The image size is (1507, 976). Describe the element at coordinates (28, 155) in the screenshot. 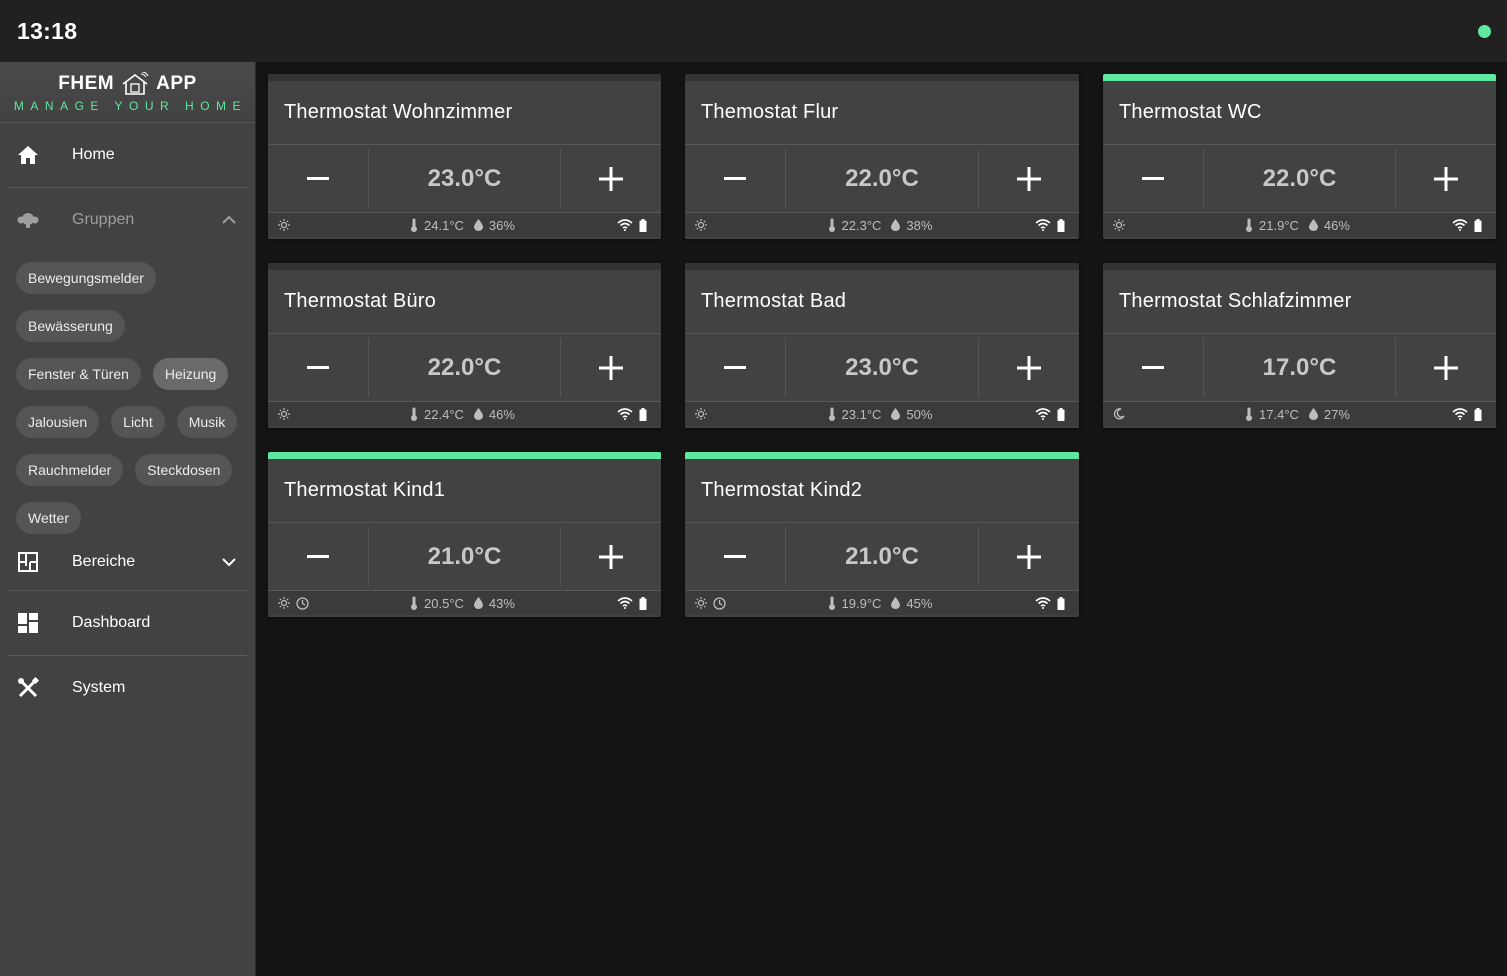

I see `home-icon` at that location.